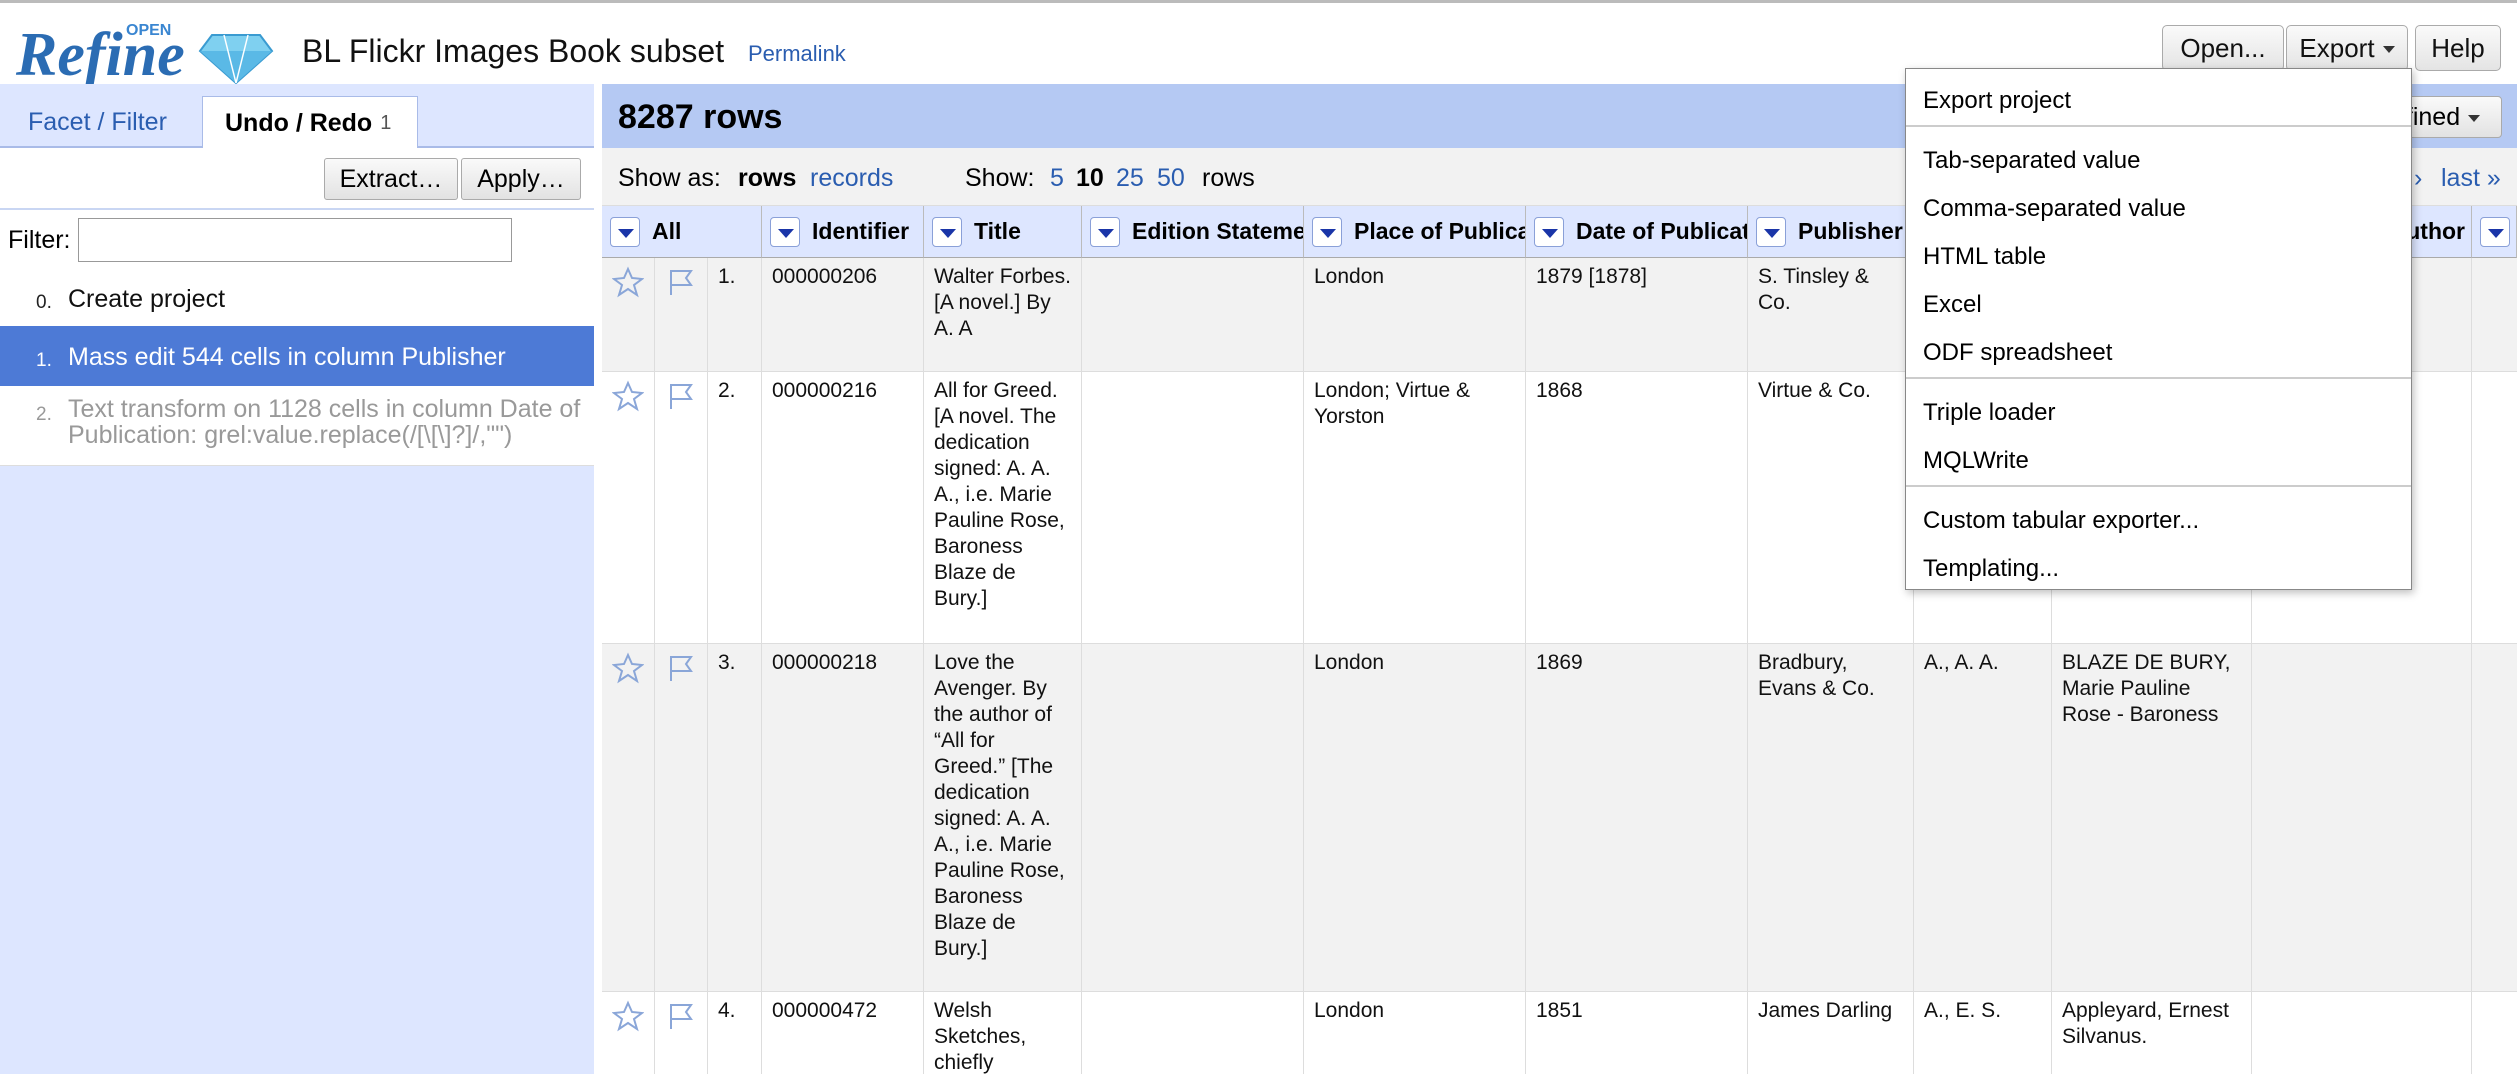 The width and height of the screenshot is (2517, 1074). What do you see at coordinates (735, 817) in the screenshot?
I see `row-index: 3.` at bounding box center [735, 817].